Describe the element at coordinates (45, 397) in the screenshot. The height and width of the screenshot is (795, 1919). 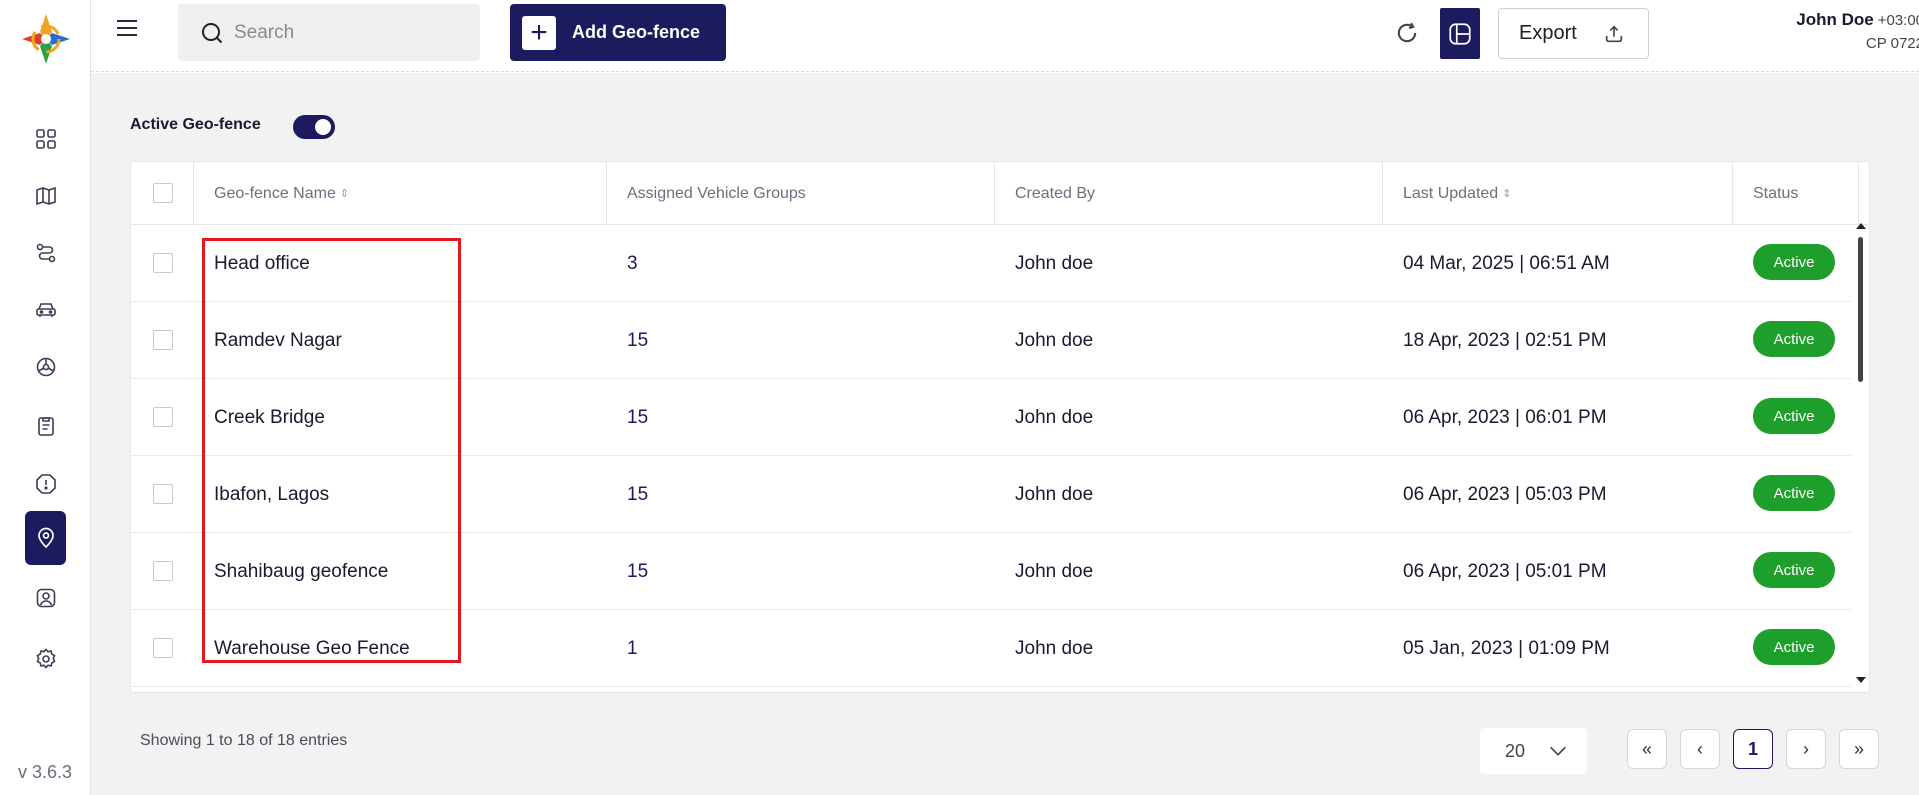
I see `sidebar: v 3.6.3` at that location.